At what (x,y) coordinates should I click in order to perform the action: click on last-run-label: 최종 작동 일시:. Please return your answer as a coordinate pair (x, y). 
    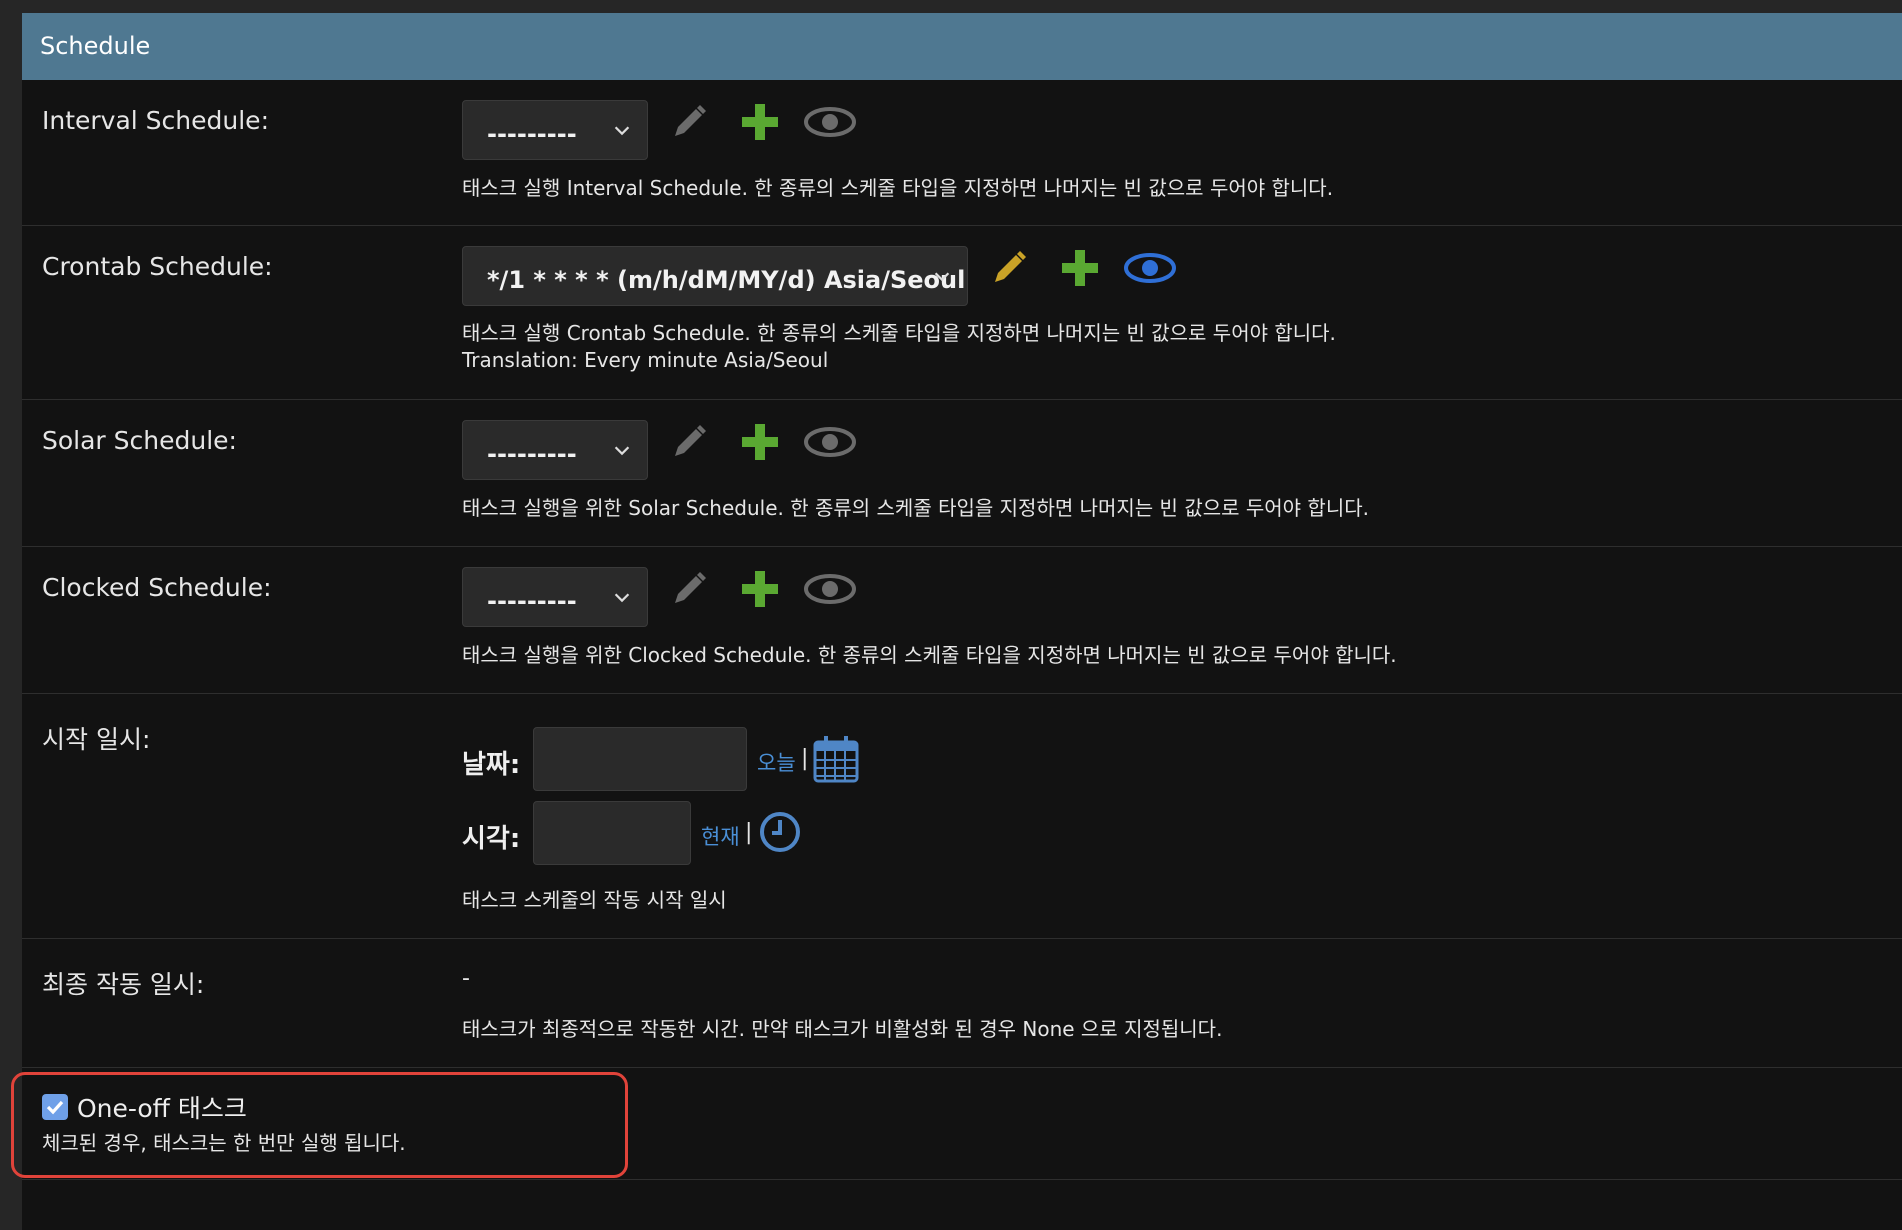
    Looking at the image, I should click on (123, 984).